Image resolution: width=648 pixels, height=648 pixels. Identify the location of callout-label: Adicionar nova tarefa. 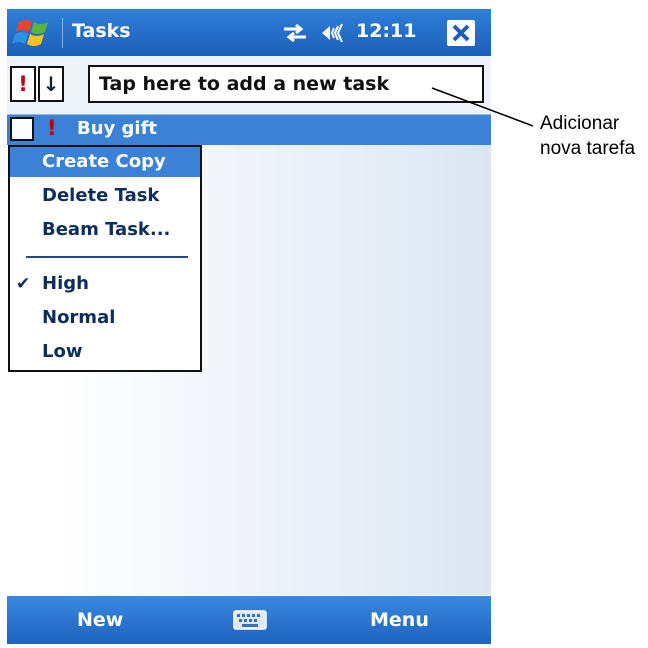
(587, 136).